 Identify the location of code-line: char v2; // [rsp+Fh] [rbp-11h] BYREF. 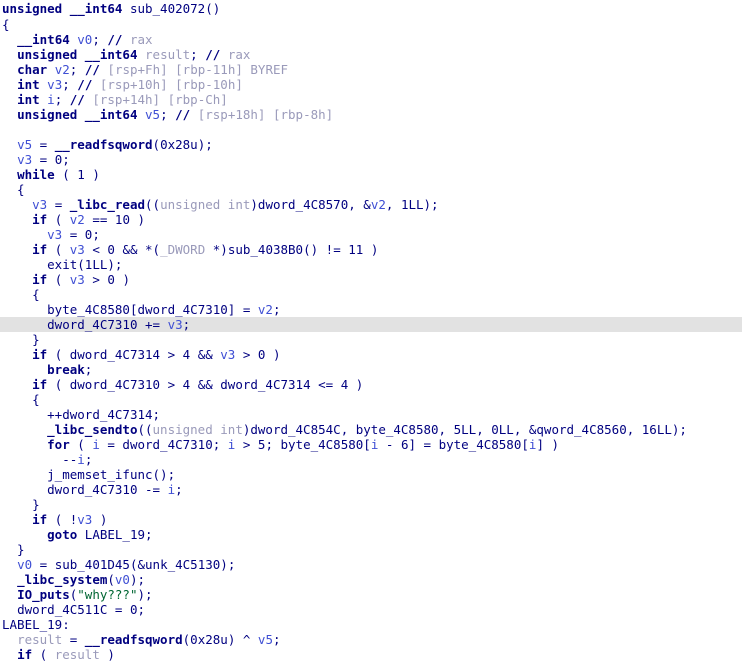
(371, 69).